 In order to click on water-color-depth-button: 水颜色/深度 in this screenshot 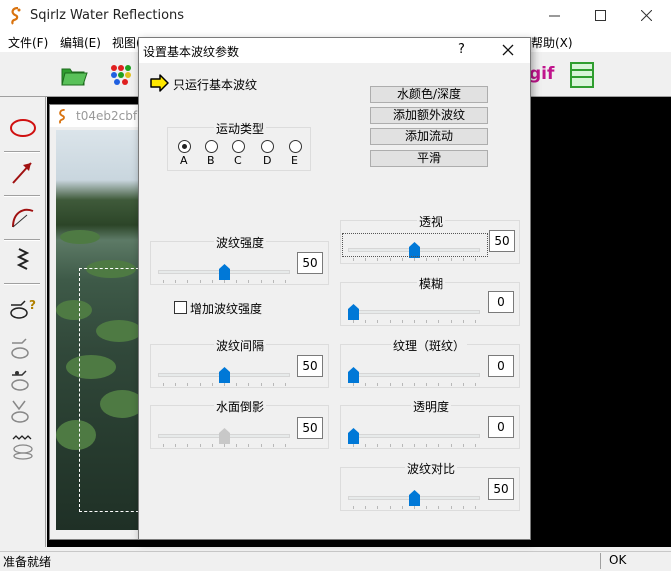, I will do `click(429, 94)`.